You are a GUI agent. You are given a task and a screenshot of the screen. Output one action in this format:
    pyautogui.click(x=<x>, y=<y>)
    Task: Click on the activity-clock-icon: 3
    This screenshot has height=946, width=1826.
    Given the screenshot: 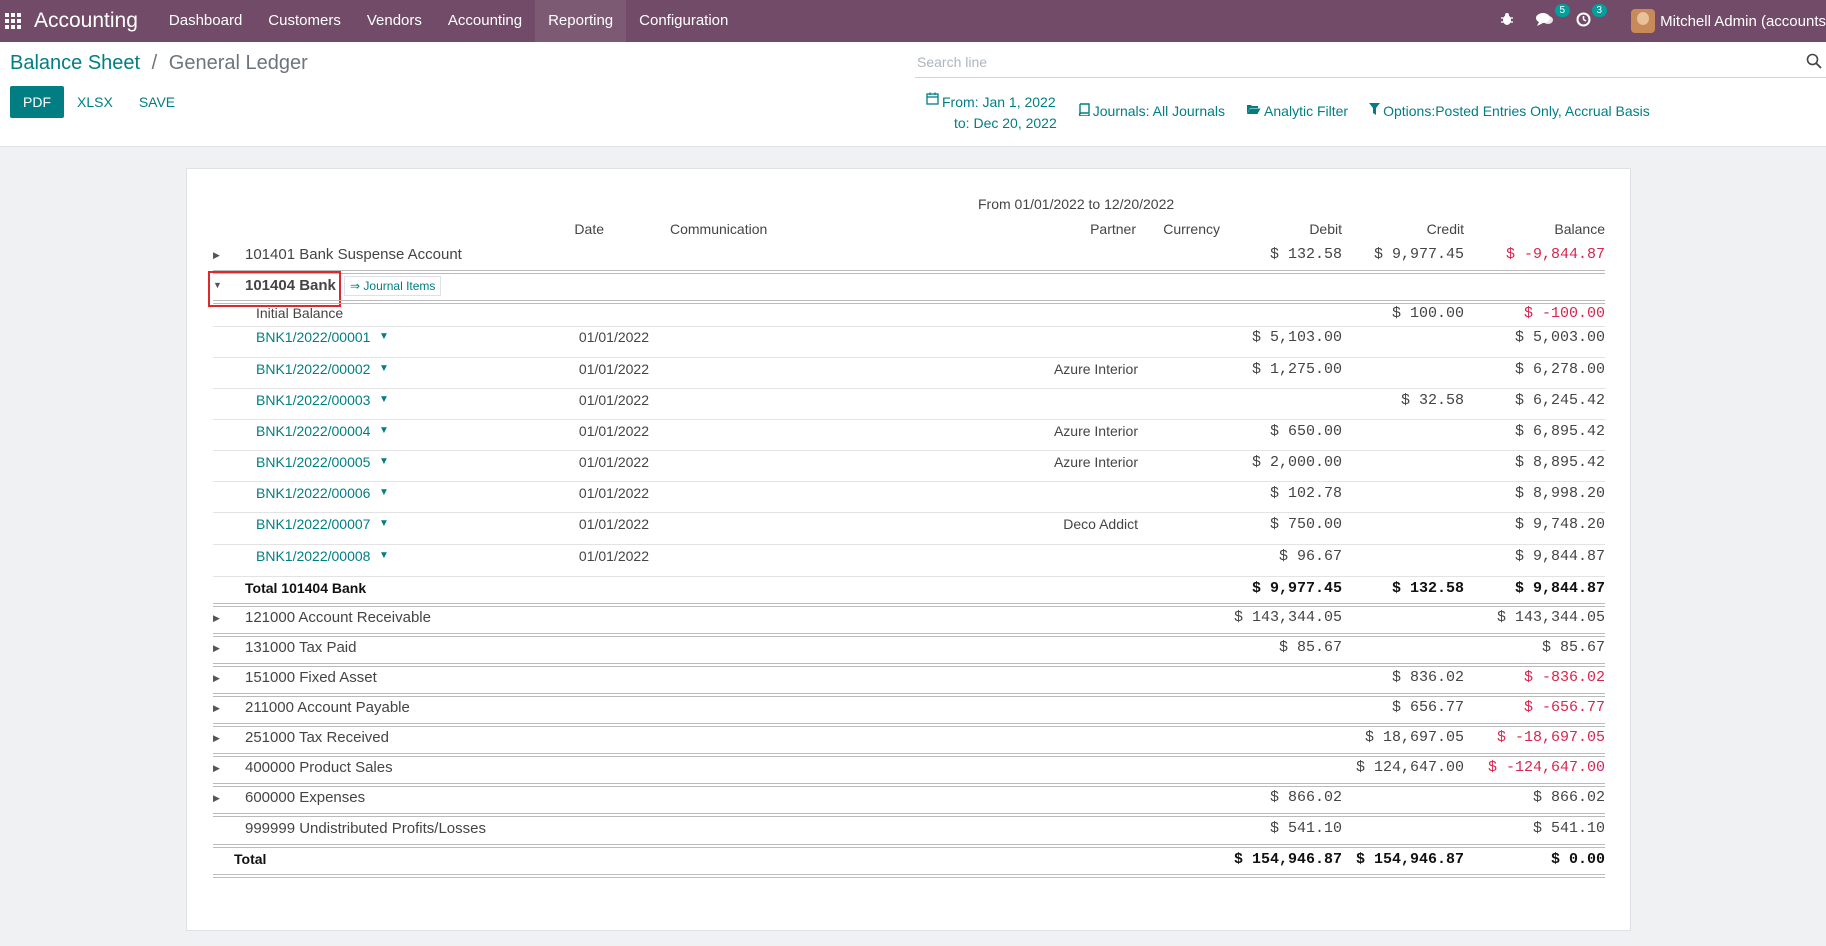 What is the action you would take?
    pyautogui.click(x=1592, y=17)
    